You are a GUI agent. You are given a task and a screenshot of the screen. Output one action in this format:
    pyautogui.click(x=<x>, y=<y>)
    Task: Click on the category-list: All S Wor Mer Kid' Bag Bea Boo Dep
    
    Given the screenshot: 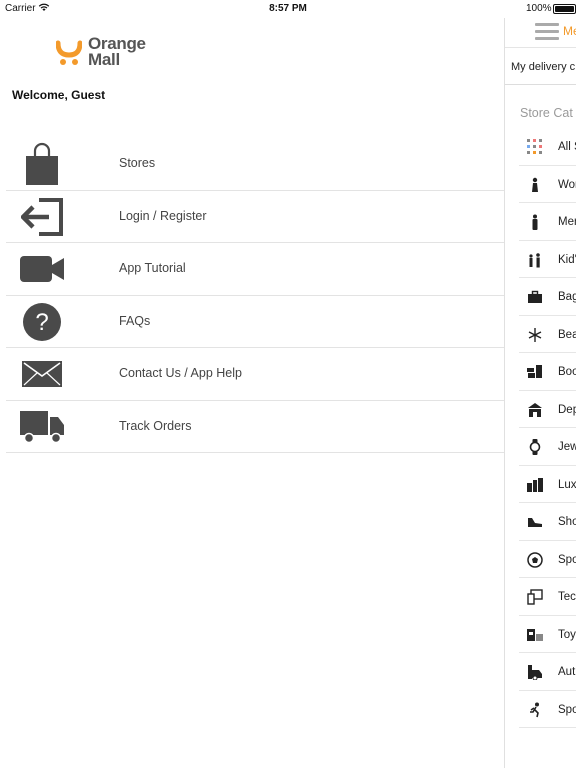 What is the action you would take?
    pyautogui.click(x=547, y=428)
    